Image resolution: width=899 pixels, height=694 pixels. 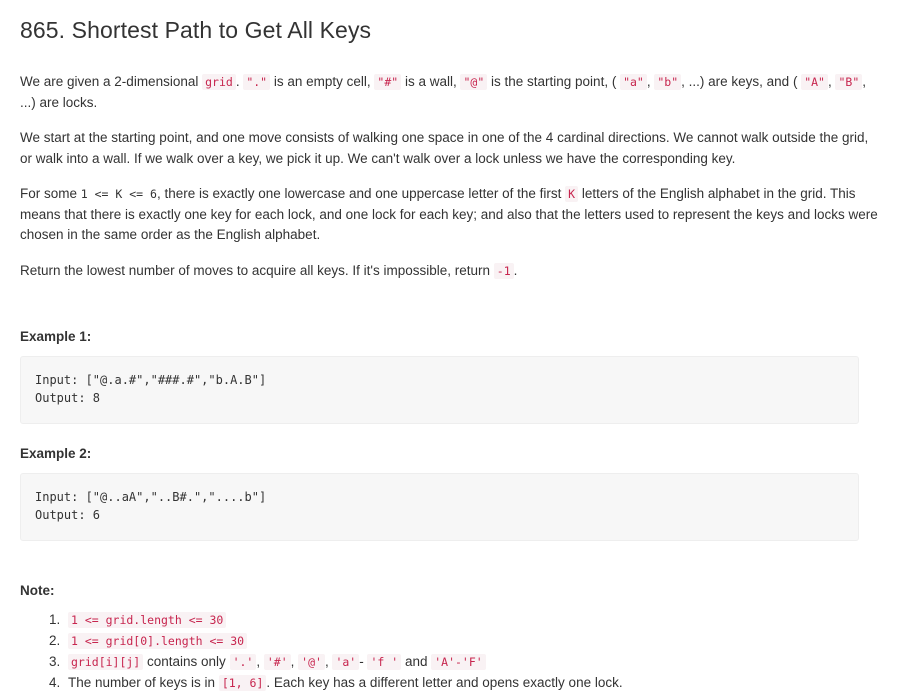 I want to click on inline-code-wall: "#", so click(x=388, y=82).